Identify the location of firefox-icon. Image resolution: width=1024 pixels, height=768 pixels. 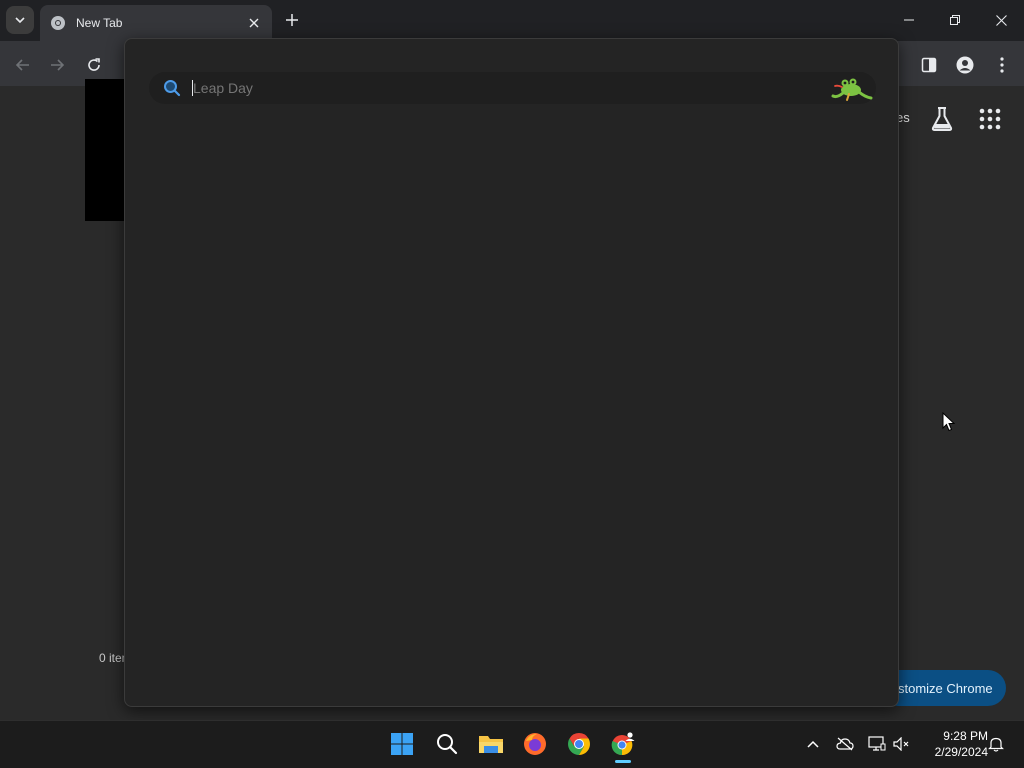
(535, 744).